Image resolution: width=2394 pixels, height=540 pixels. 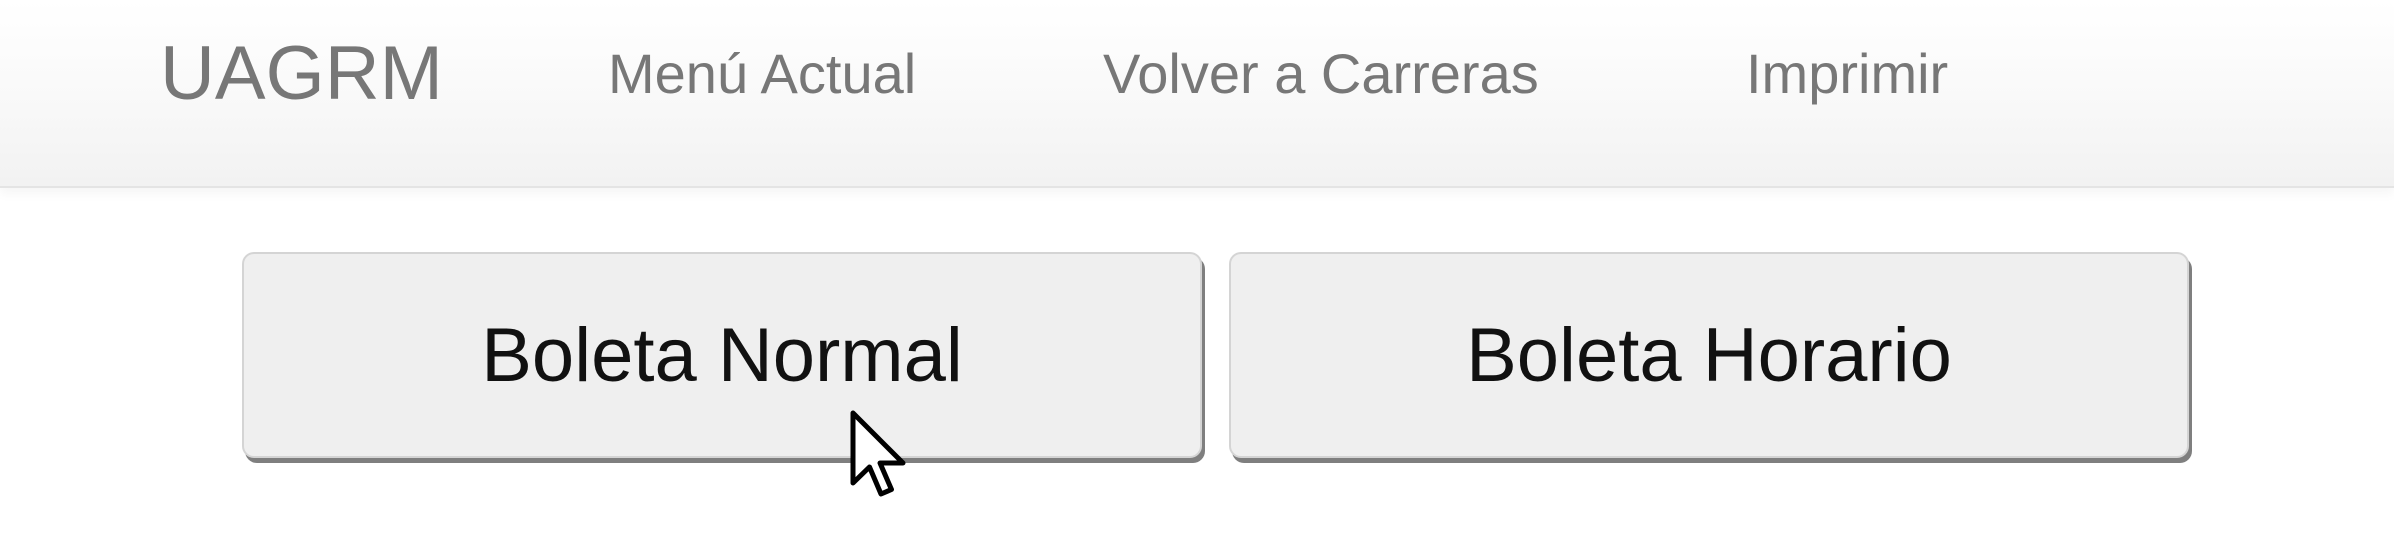 What do you see at coordinates (1321, 74) in the screenshot?
I see `nav-volver-carreras: Volver a Carreras` at bounding box center [1321, 74].